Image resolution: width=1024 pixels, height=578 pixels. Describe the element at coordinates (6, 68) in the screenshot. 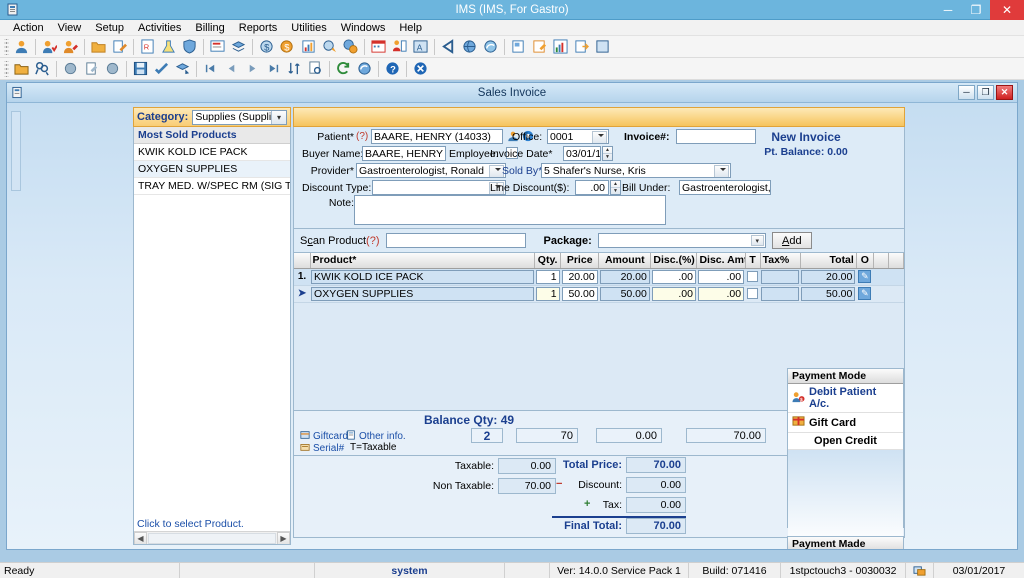

I see `toolbar-grip` at that location.